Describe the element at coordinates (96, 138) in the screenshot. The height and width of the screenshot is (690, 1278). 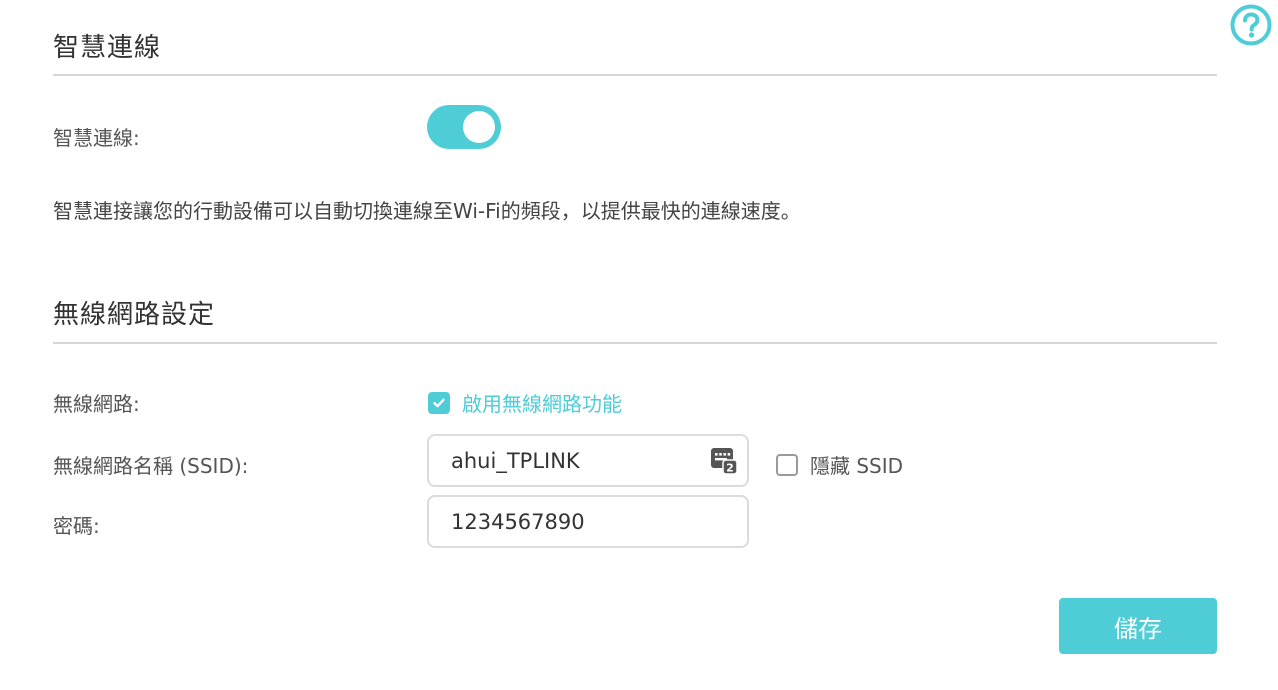
I see `smart-connect-label: 智慧連線:` at that location.